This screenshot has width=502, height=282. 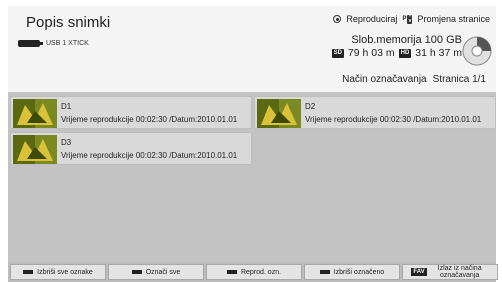 I want to click on ok-button-icon, so click(x=337, y=19).